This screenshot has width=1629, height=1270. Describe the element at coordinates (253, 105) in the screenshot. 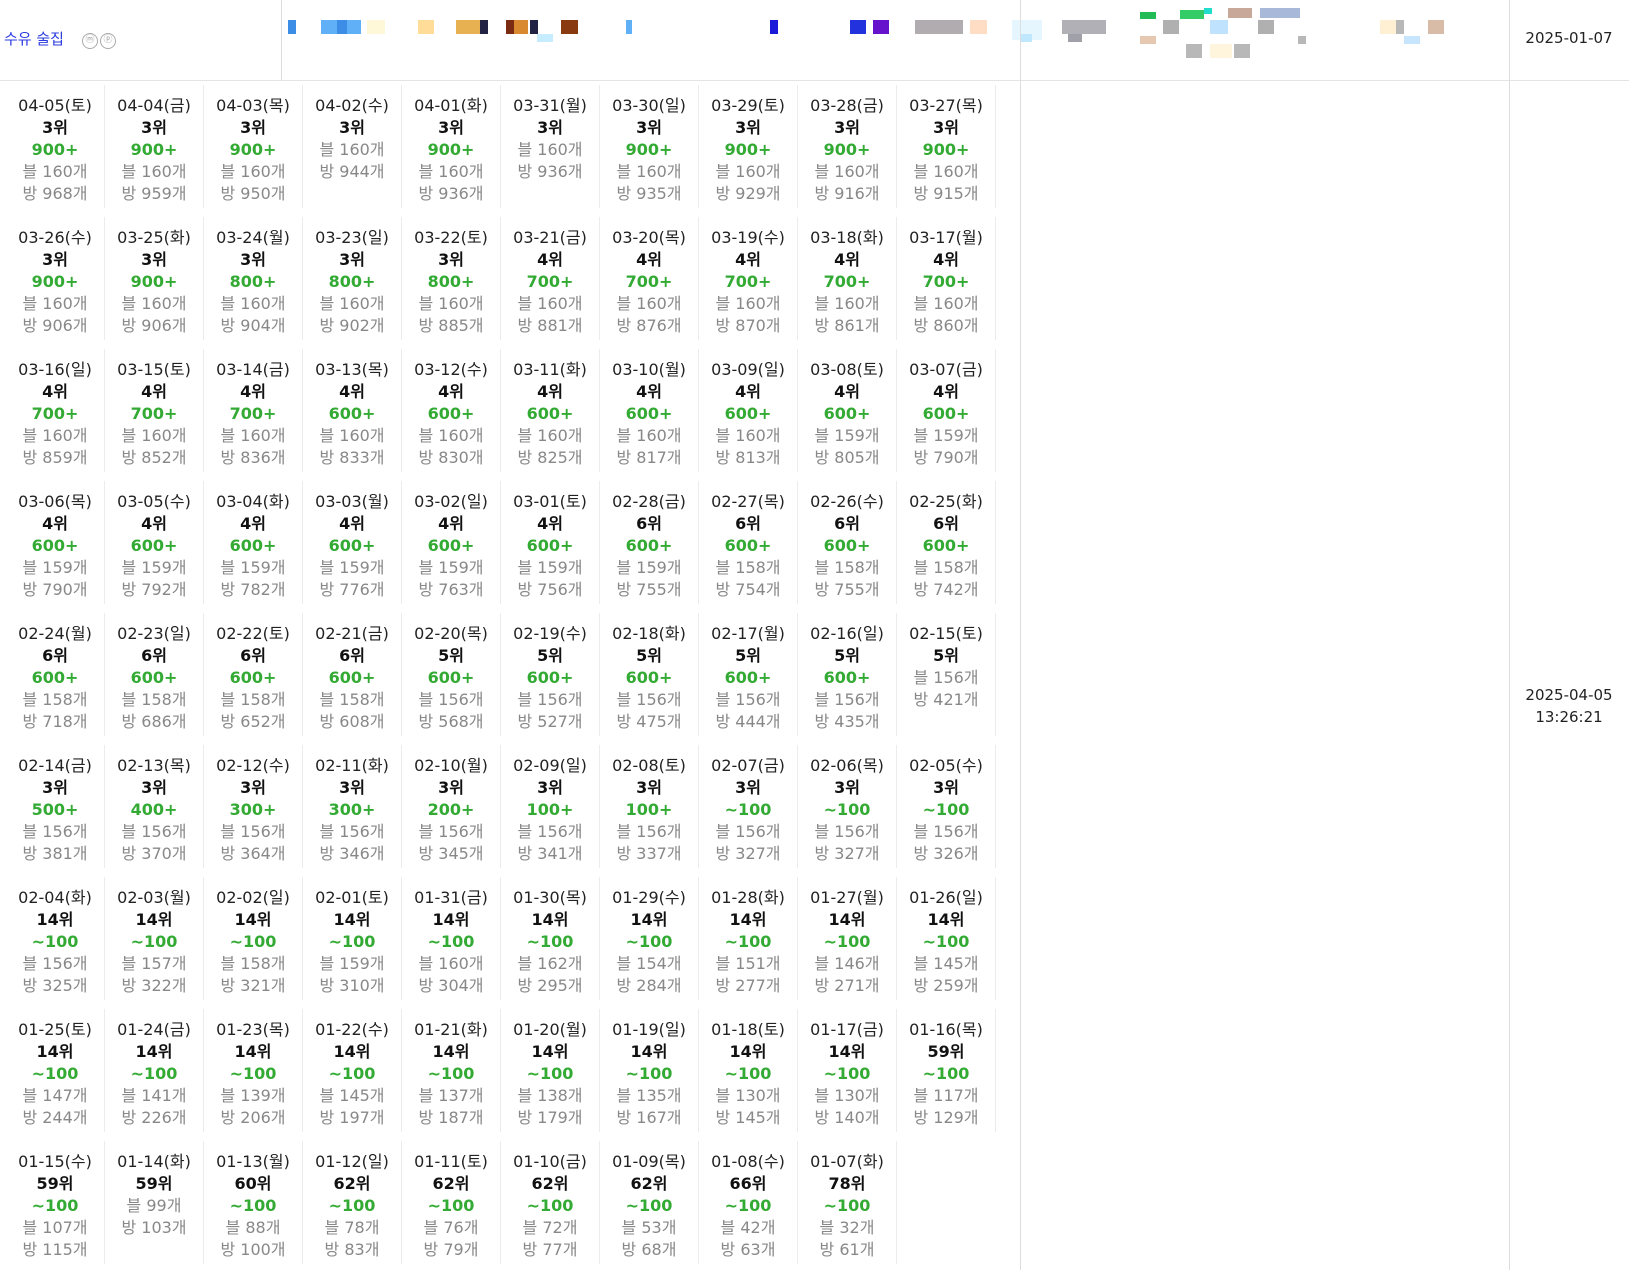

I see `date-label: 04-03(목)` at that location.